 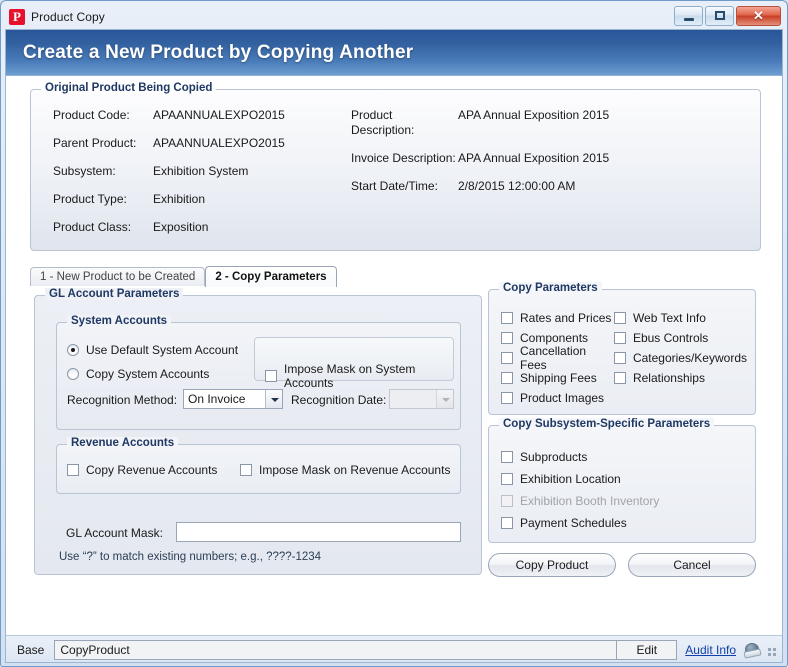 I want to click on field-parent-product: Parent Product: APAANNUALEXPO2015, so click(x=213, y=143).